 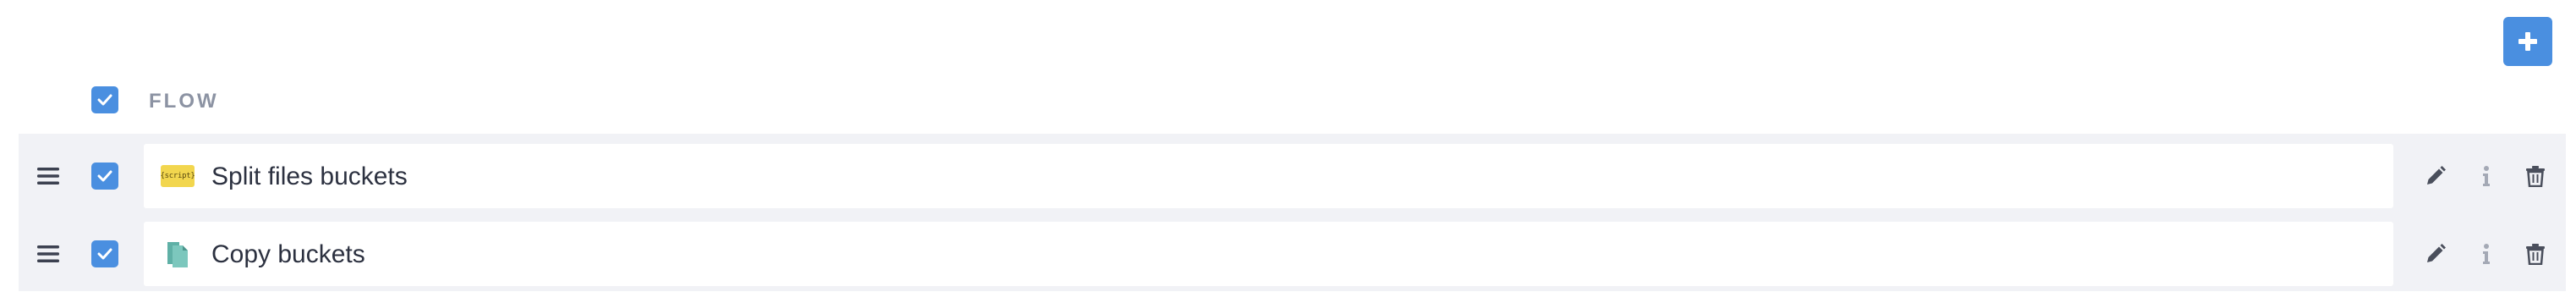 What do you see at coordinates (178, 254) in the screenshot?
I see `copy-files-icon` at bounding box center [178, 254].